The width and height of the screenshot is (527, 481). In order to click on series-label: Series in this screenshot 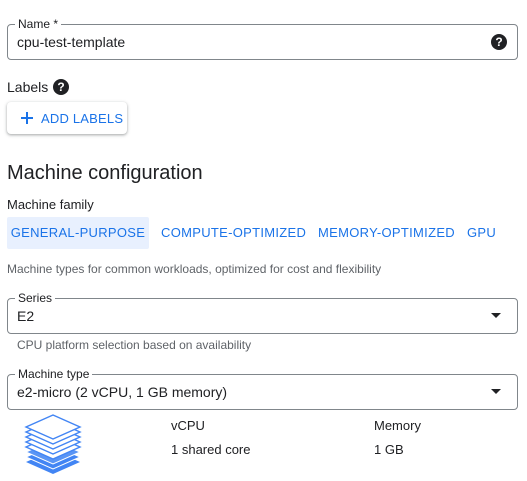, I will do `click(35, 298)`.